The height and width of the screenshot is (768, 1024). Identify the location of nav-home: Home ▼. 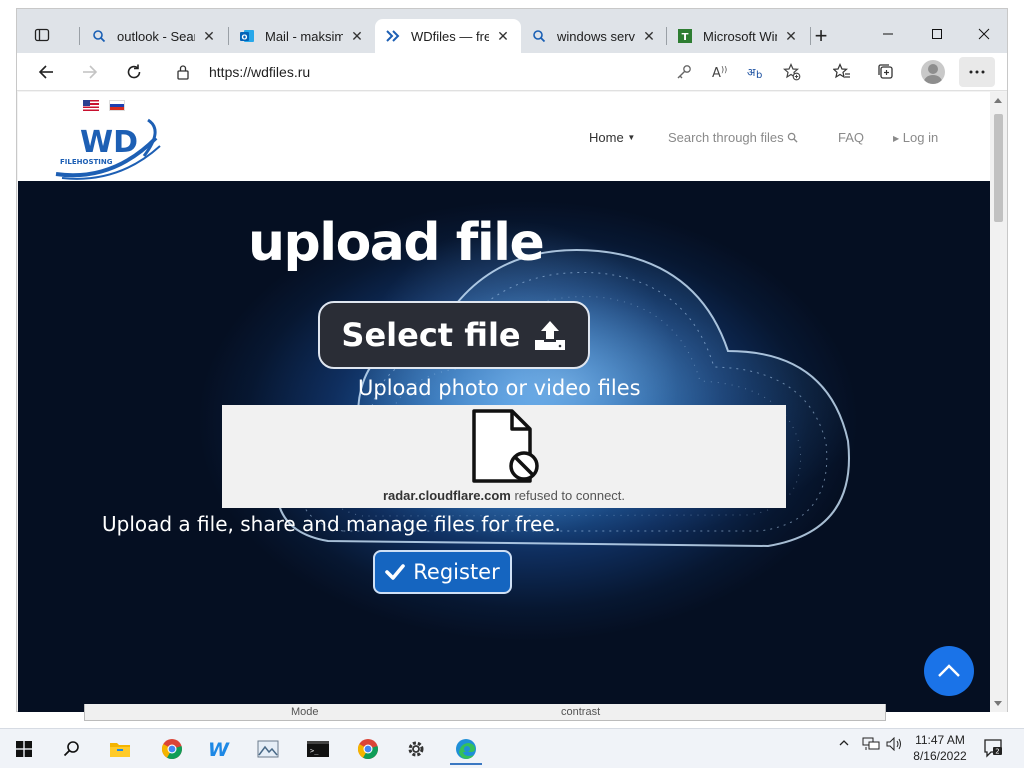
(612, 137).